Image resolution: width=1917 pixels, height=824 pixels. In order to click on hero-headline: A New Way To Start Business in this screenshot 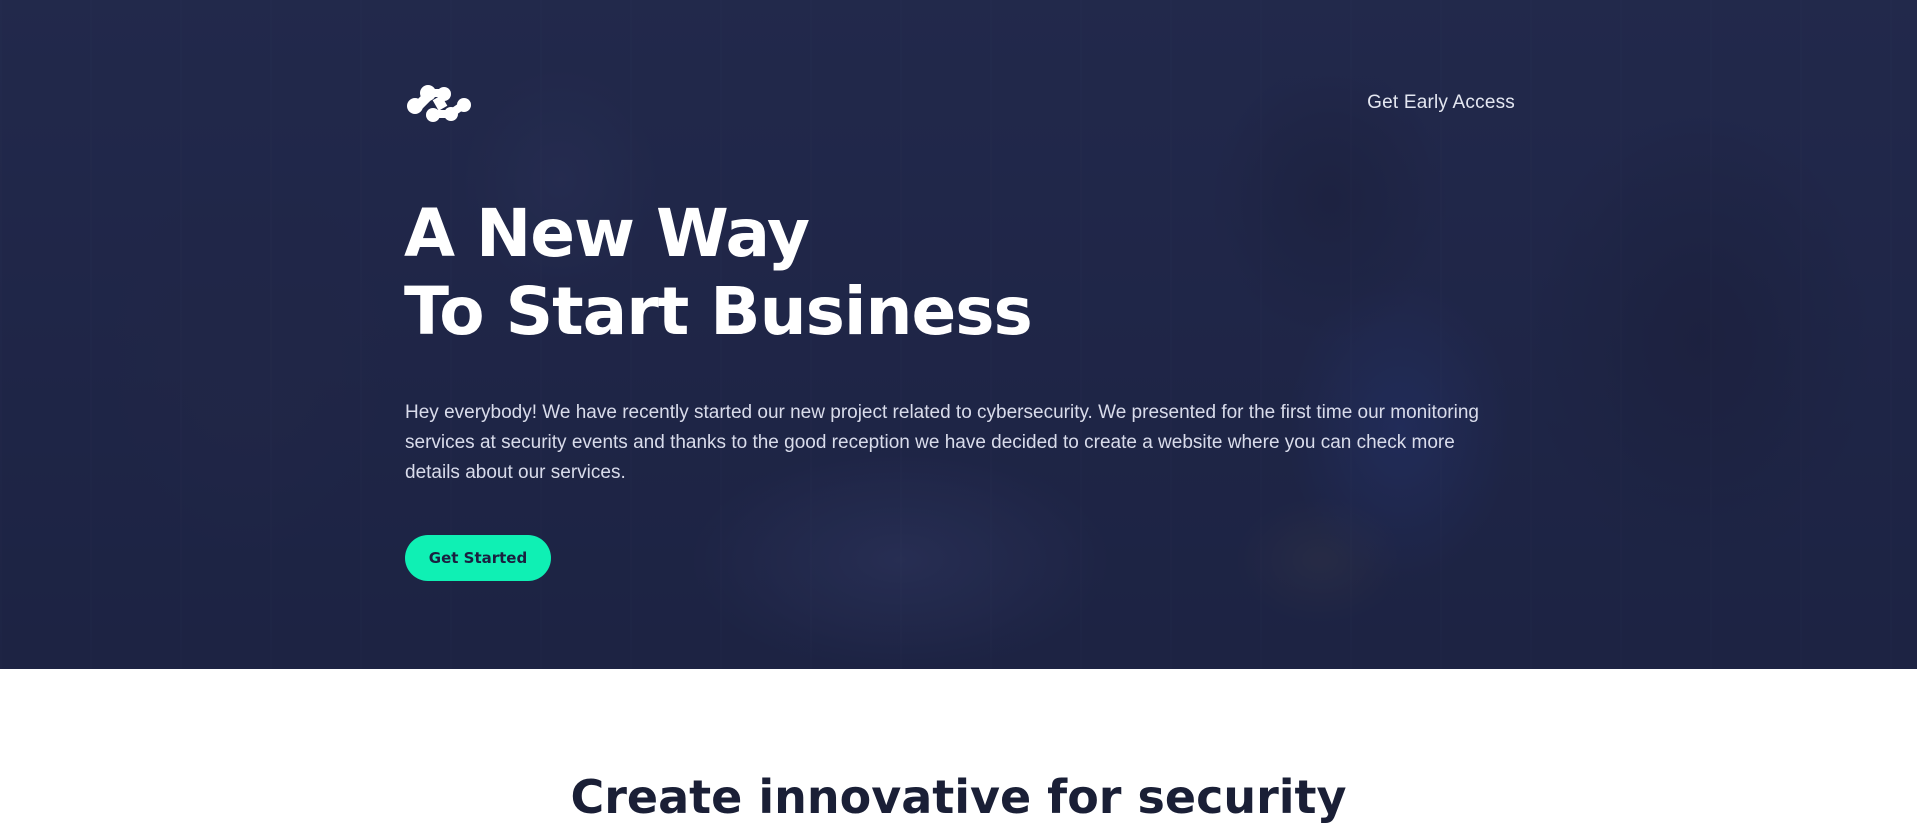, I will do `click(718, 273)`.